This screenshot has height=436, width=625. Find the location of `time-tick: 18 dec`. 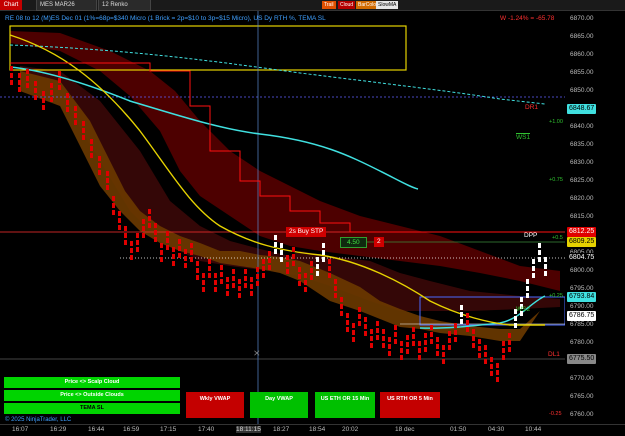

time-tick: 18 dec is located at coordinates (405, 429).